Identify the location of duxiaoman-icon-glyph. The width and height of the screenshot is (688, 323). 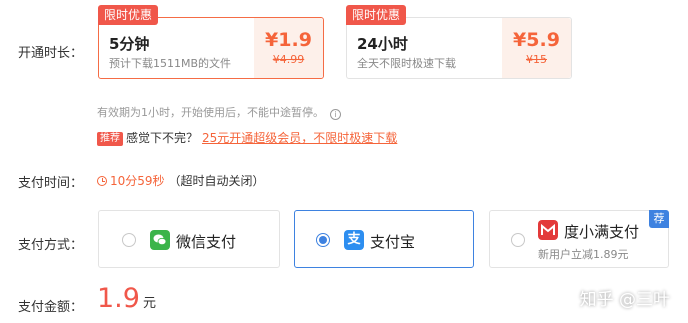
(548, 229).